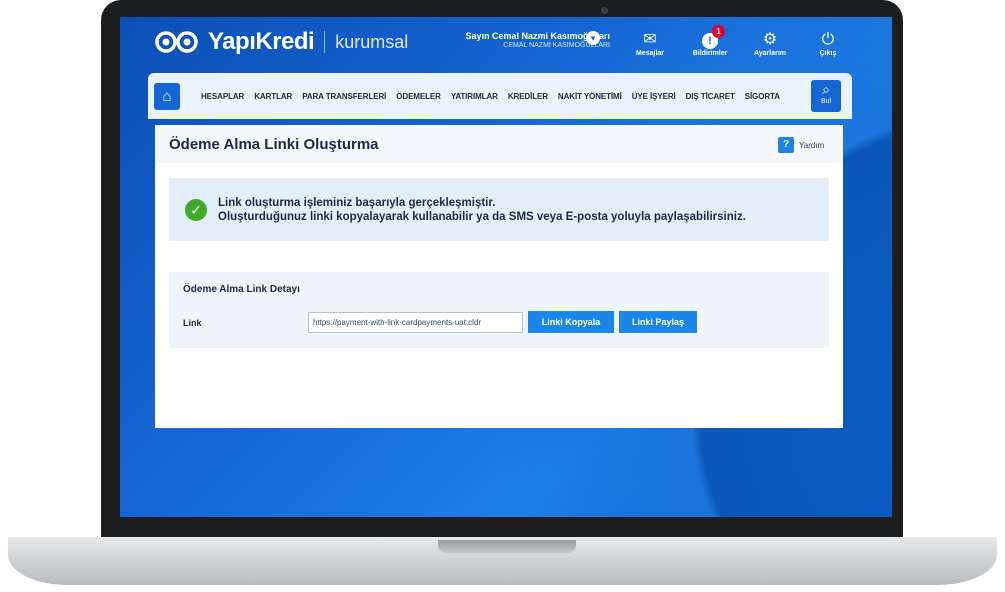 This screenshot has height=592, width=1005. What do you see at coordinates (556, 45) in the screenshot?
I see `user-company: CEMAL NAZMİ KASIMOĞULLARI` at bounding box center [556, 45].